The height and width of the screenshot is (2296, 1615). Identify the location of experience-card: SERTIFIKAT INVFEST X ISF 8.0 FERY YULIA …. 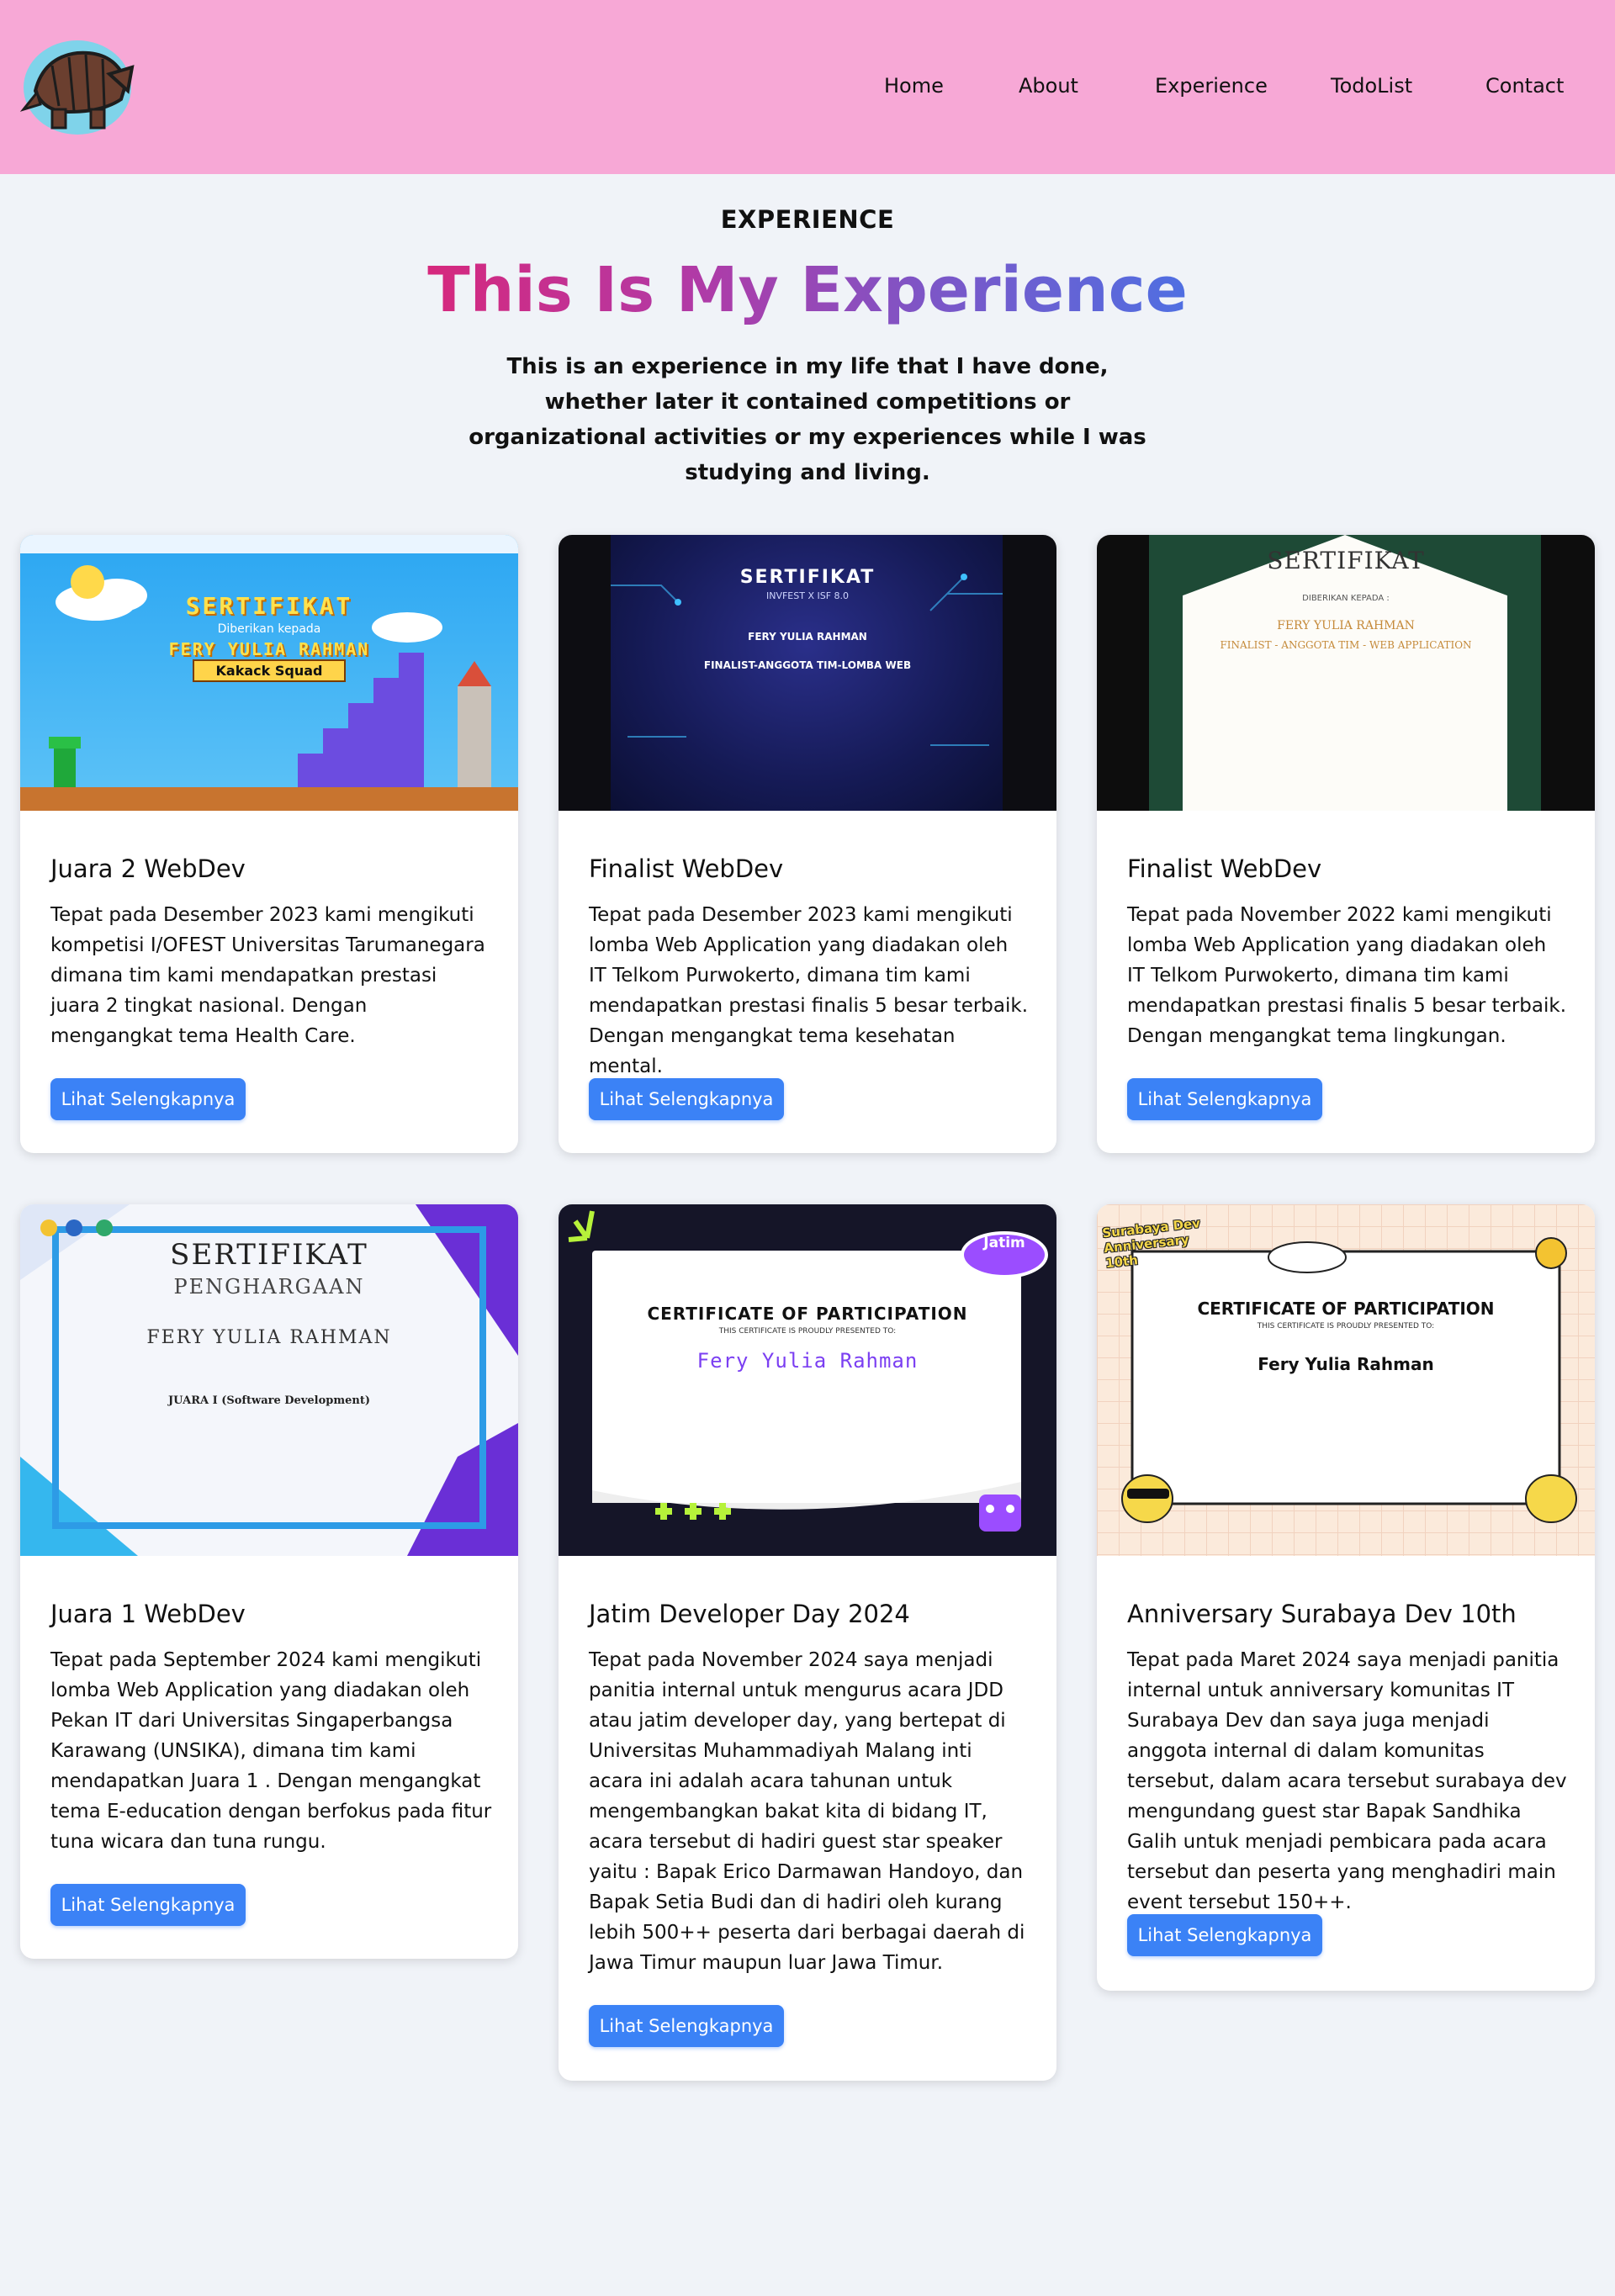
(807, 844).